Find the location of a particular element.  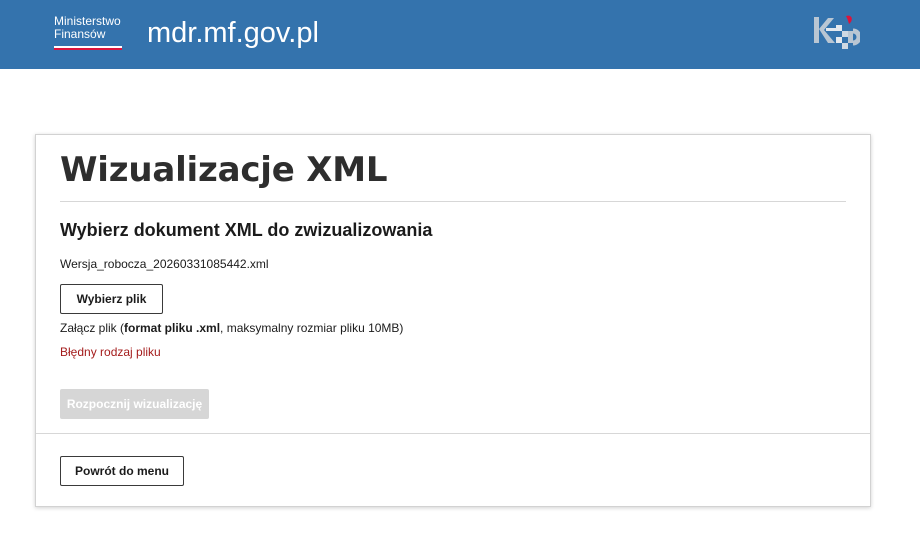

footer-divider is located at coordinates (453, 433).